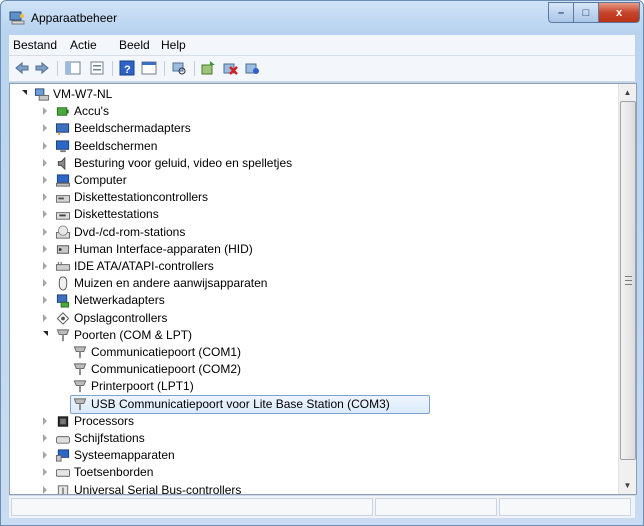 This screenshot has height=526, width=644. I want to click on tree-item-label: Printerpoort (LPT1), so click(142, 386).